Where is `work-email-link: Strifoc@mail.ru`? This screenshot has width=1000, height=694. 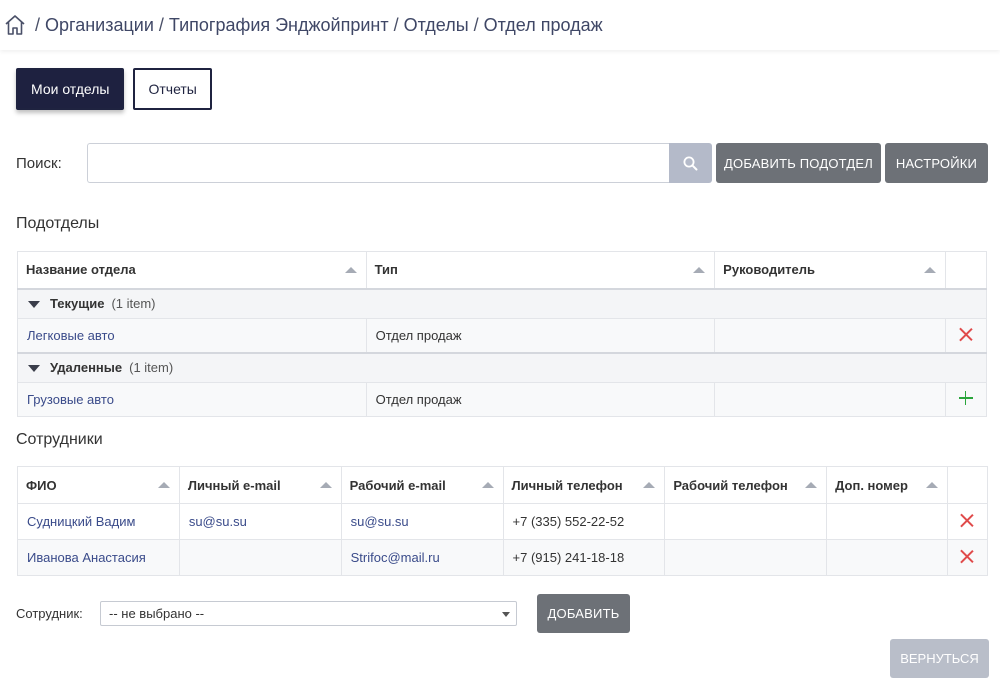
work-email-link: Strifoc@mail.ru is located at coordinates (422, 557).